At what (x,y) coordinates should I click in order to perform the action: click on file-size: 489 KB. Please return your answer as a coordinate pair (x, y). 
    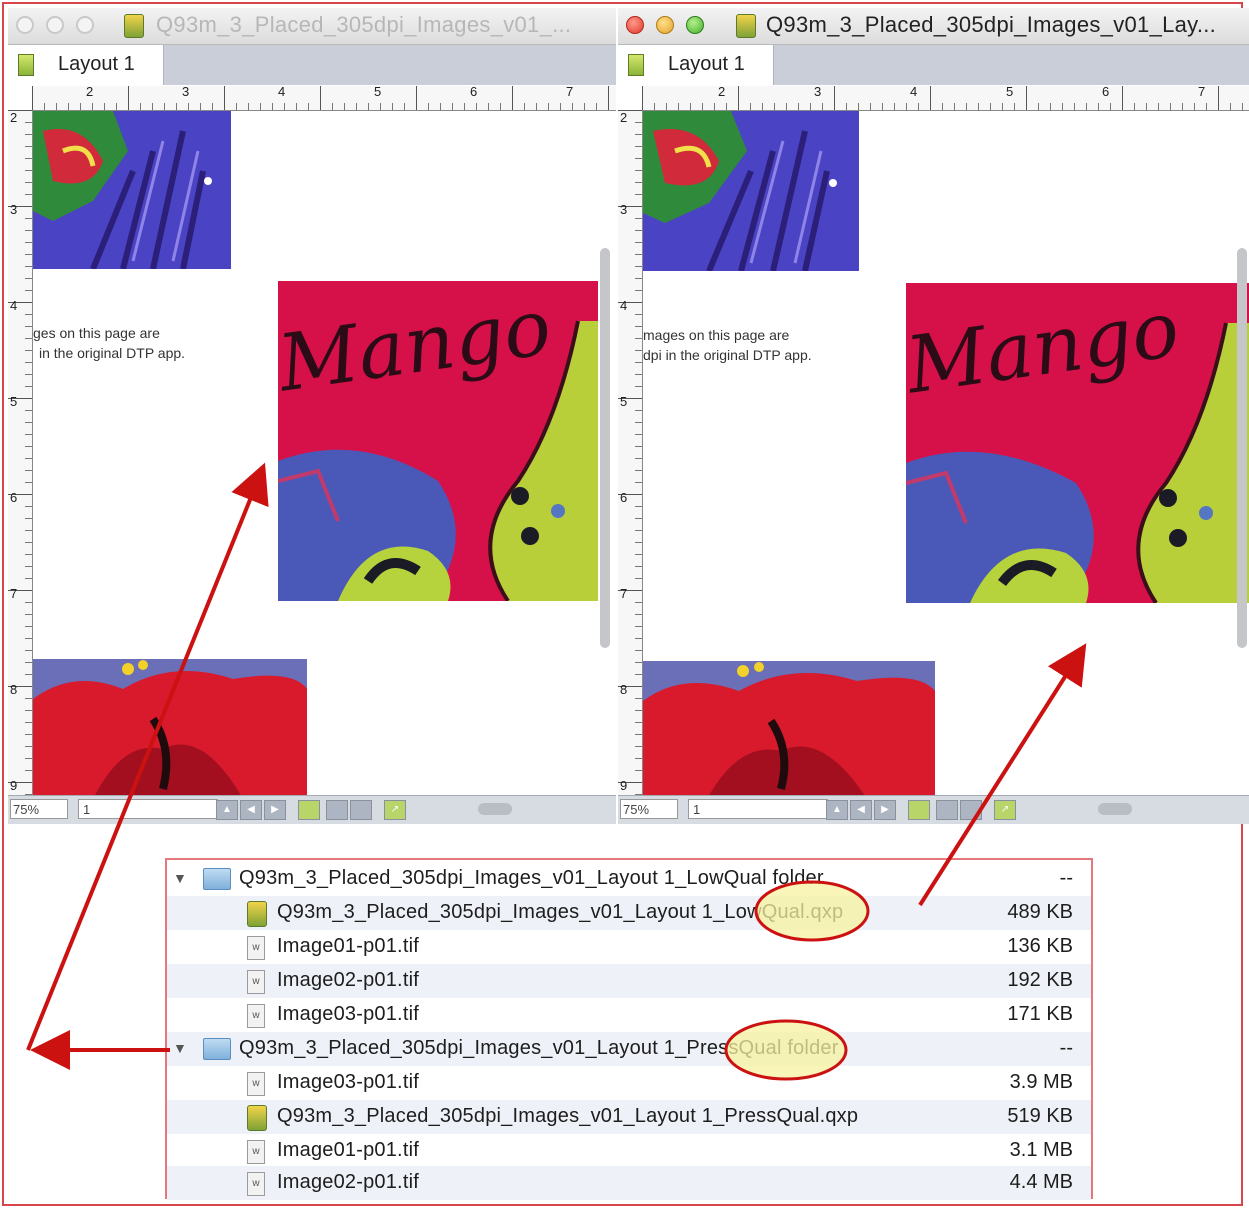
    Looking at the image, I should click on (1040, 912).